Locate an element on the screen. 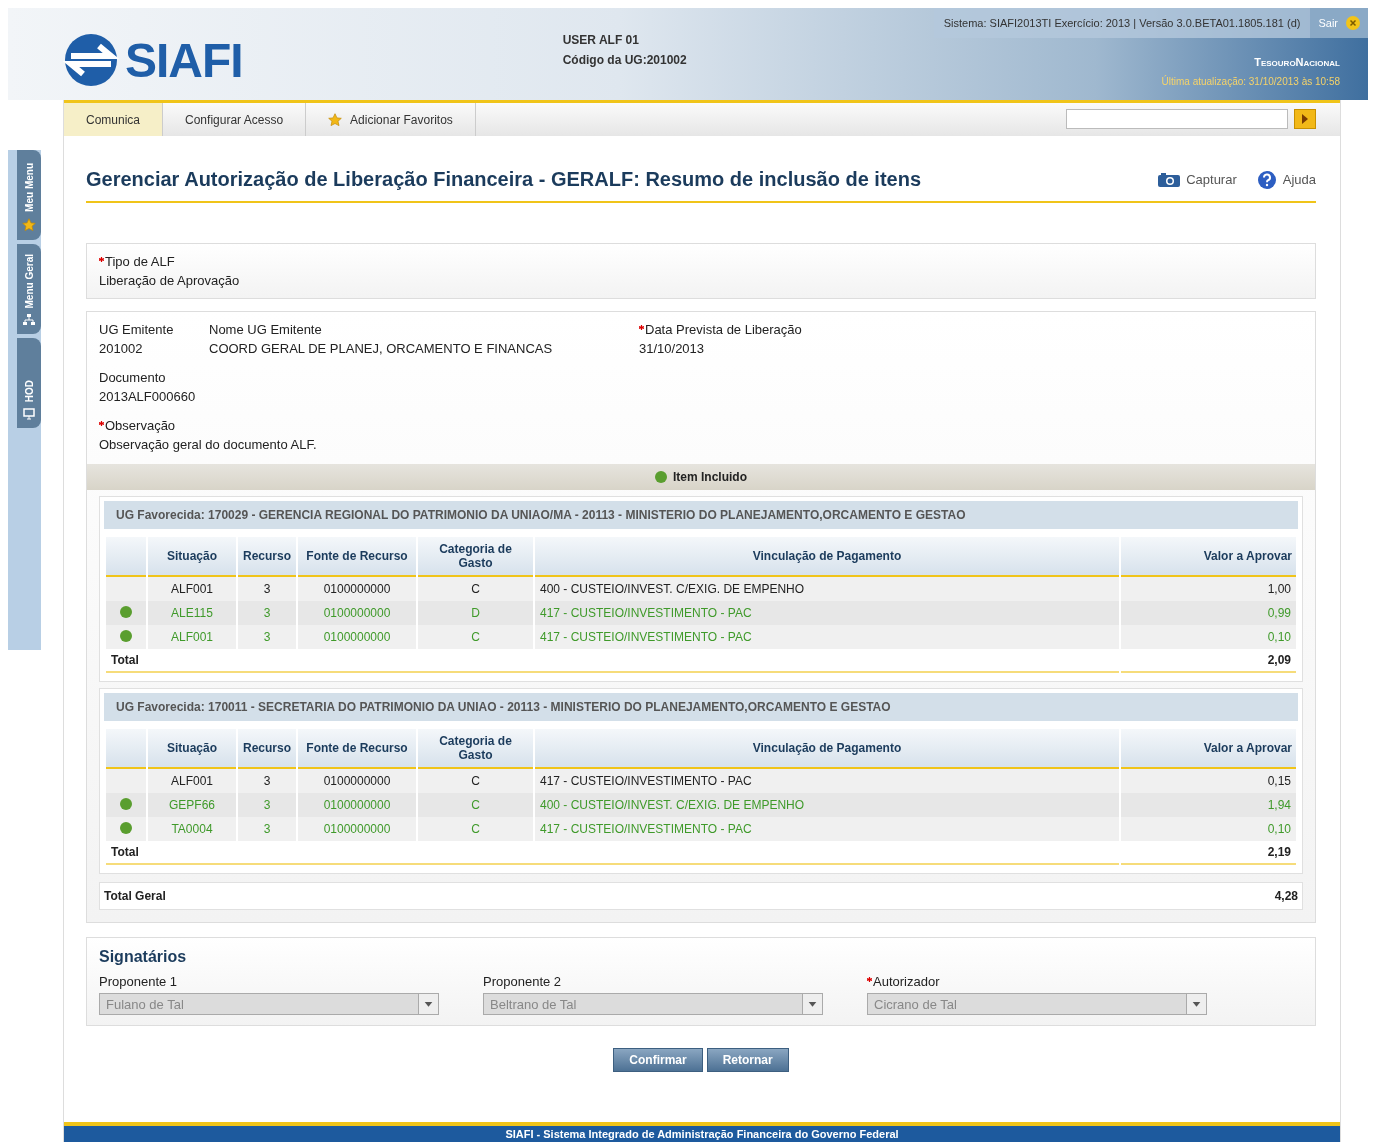 The height and width of the screenshot is (1142, 1373). group-heading: UG Favorecida: 170029 - GERENCIA REGIONAL DO PATRIMONIO DA UNIAO/MA - 20113 - MINISTERIO DO PLANEJAMENTO,ORCAMENTO E GESTAO is located at coordinates (701, 515).